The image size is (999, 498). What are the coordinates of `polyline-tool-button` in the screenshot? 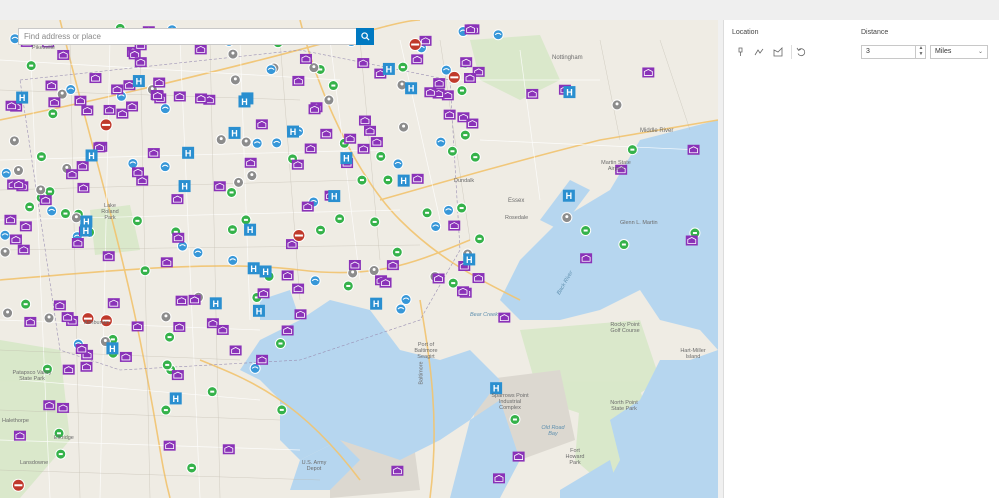 It's located at (759, 52).